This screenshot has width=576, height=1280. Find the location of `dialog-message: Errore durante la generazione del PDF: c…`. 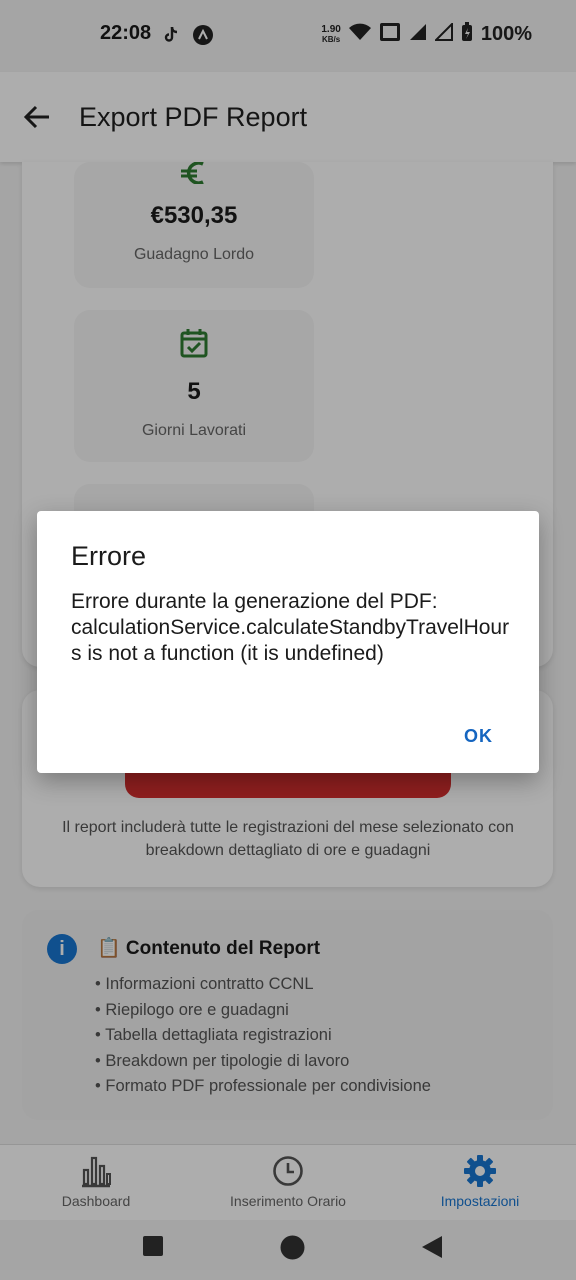

dialog-message: Errore durante la generazione del PDF: c… is located at coordinates (290, 627).